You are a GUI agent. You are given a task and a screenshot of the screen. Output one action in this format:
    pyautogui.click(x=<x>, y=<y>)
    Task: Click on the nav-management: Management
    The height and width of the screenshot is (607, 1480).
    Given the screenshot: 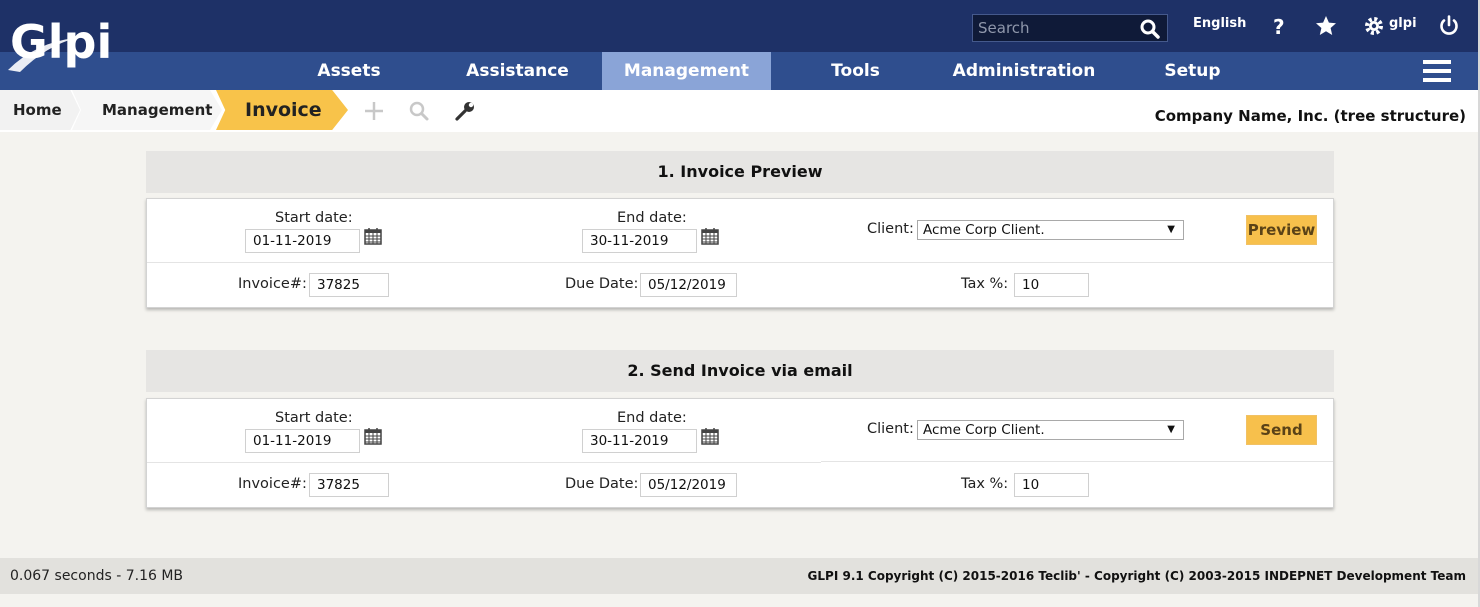 What is the action you would take?
    pyautogui.click(x=686, y=71)
    